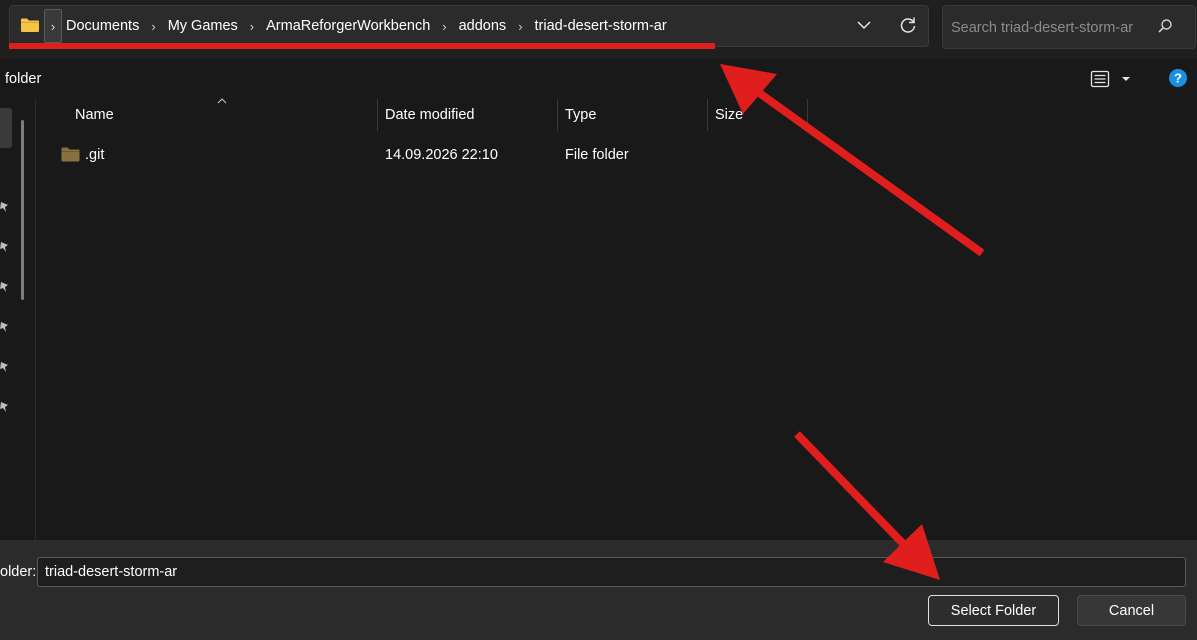 This screenshot has width=1197, height=640. Describe the element at coordinates (483, 26) in the screenshot. I see `breadcrumb-item-addons: addons` at that location.